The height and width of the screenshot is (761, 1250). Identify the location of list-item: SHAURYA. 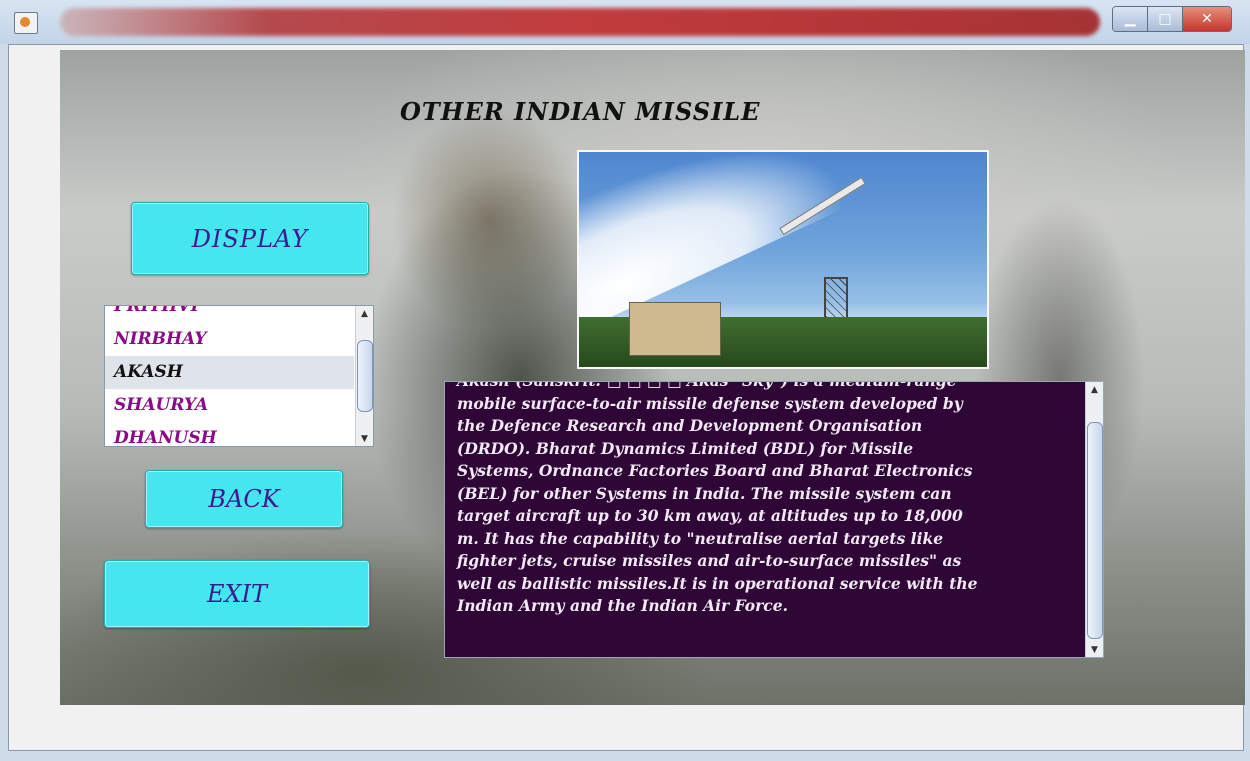
(229, 405).